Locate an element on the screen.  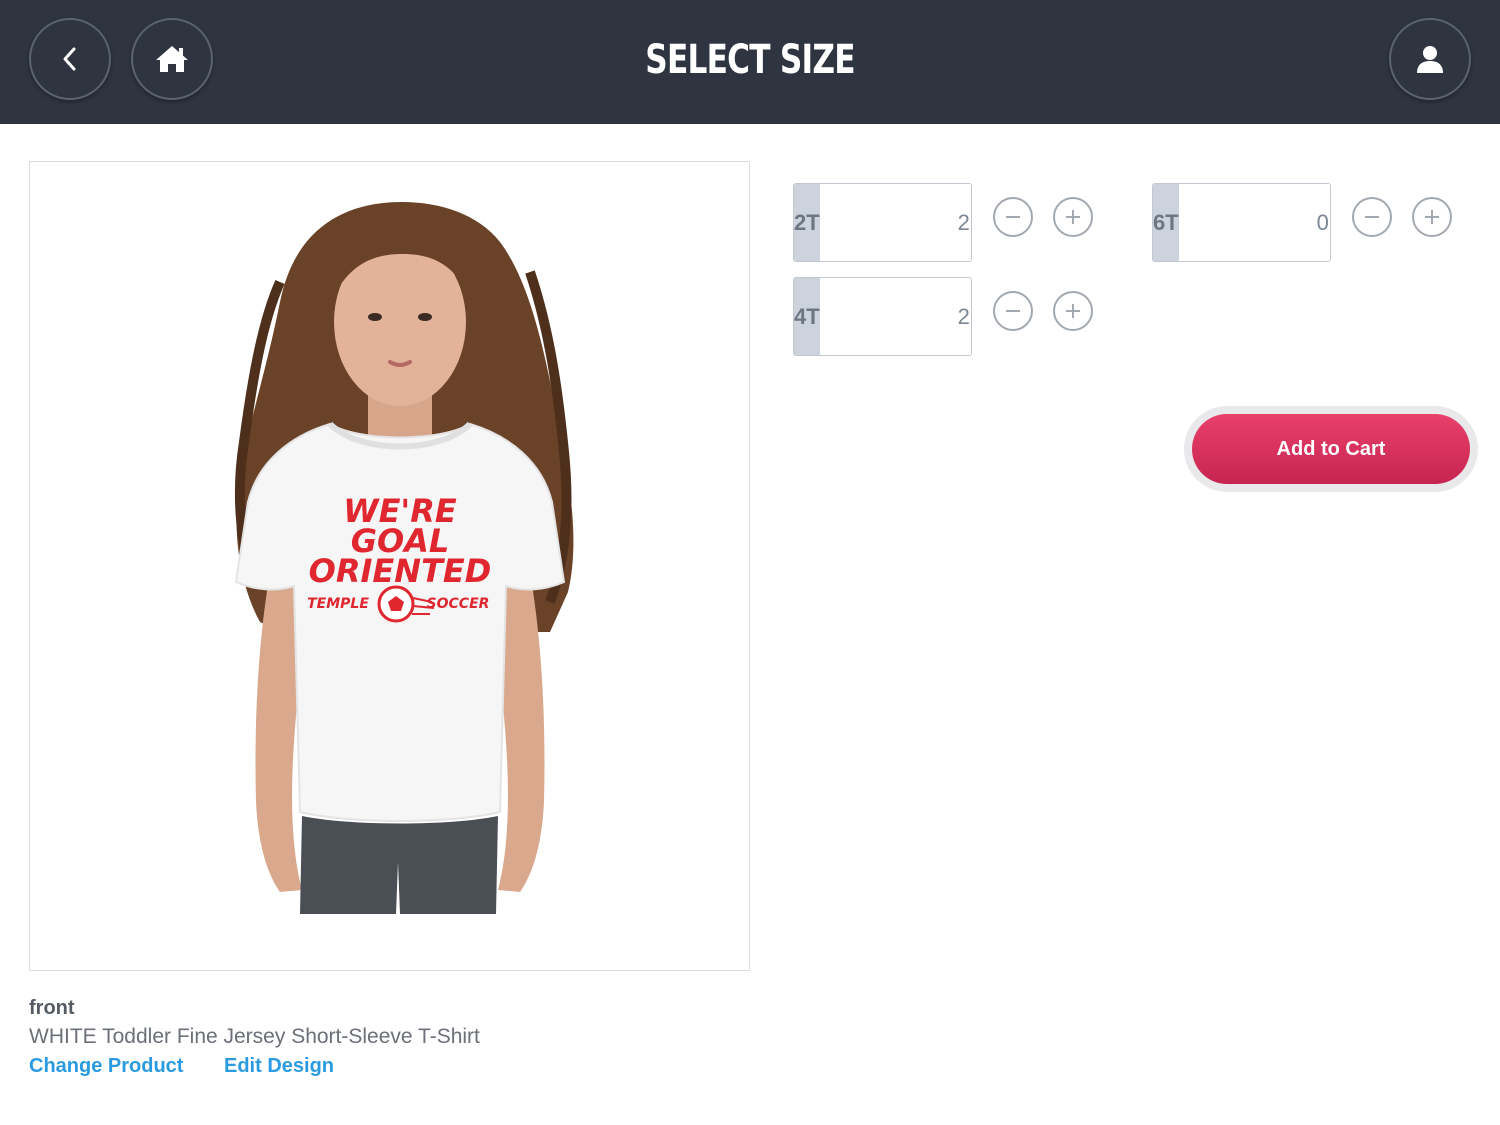
print-left-word: TEMPLE is located at coordinates (338, 604).